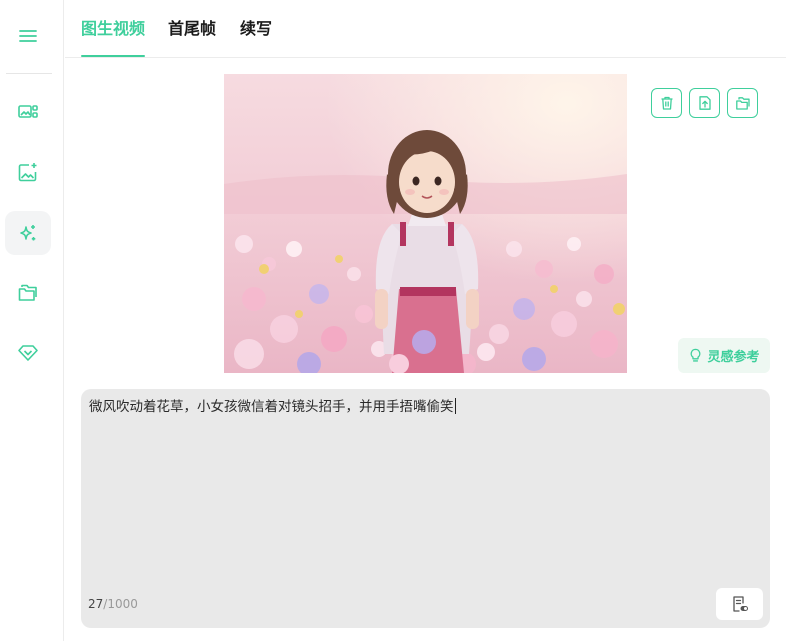 This screenshot has width=786, height=641. I want to click on sidebar-item-ai-video, so click(28, 233).